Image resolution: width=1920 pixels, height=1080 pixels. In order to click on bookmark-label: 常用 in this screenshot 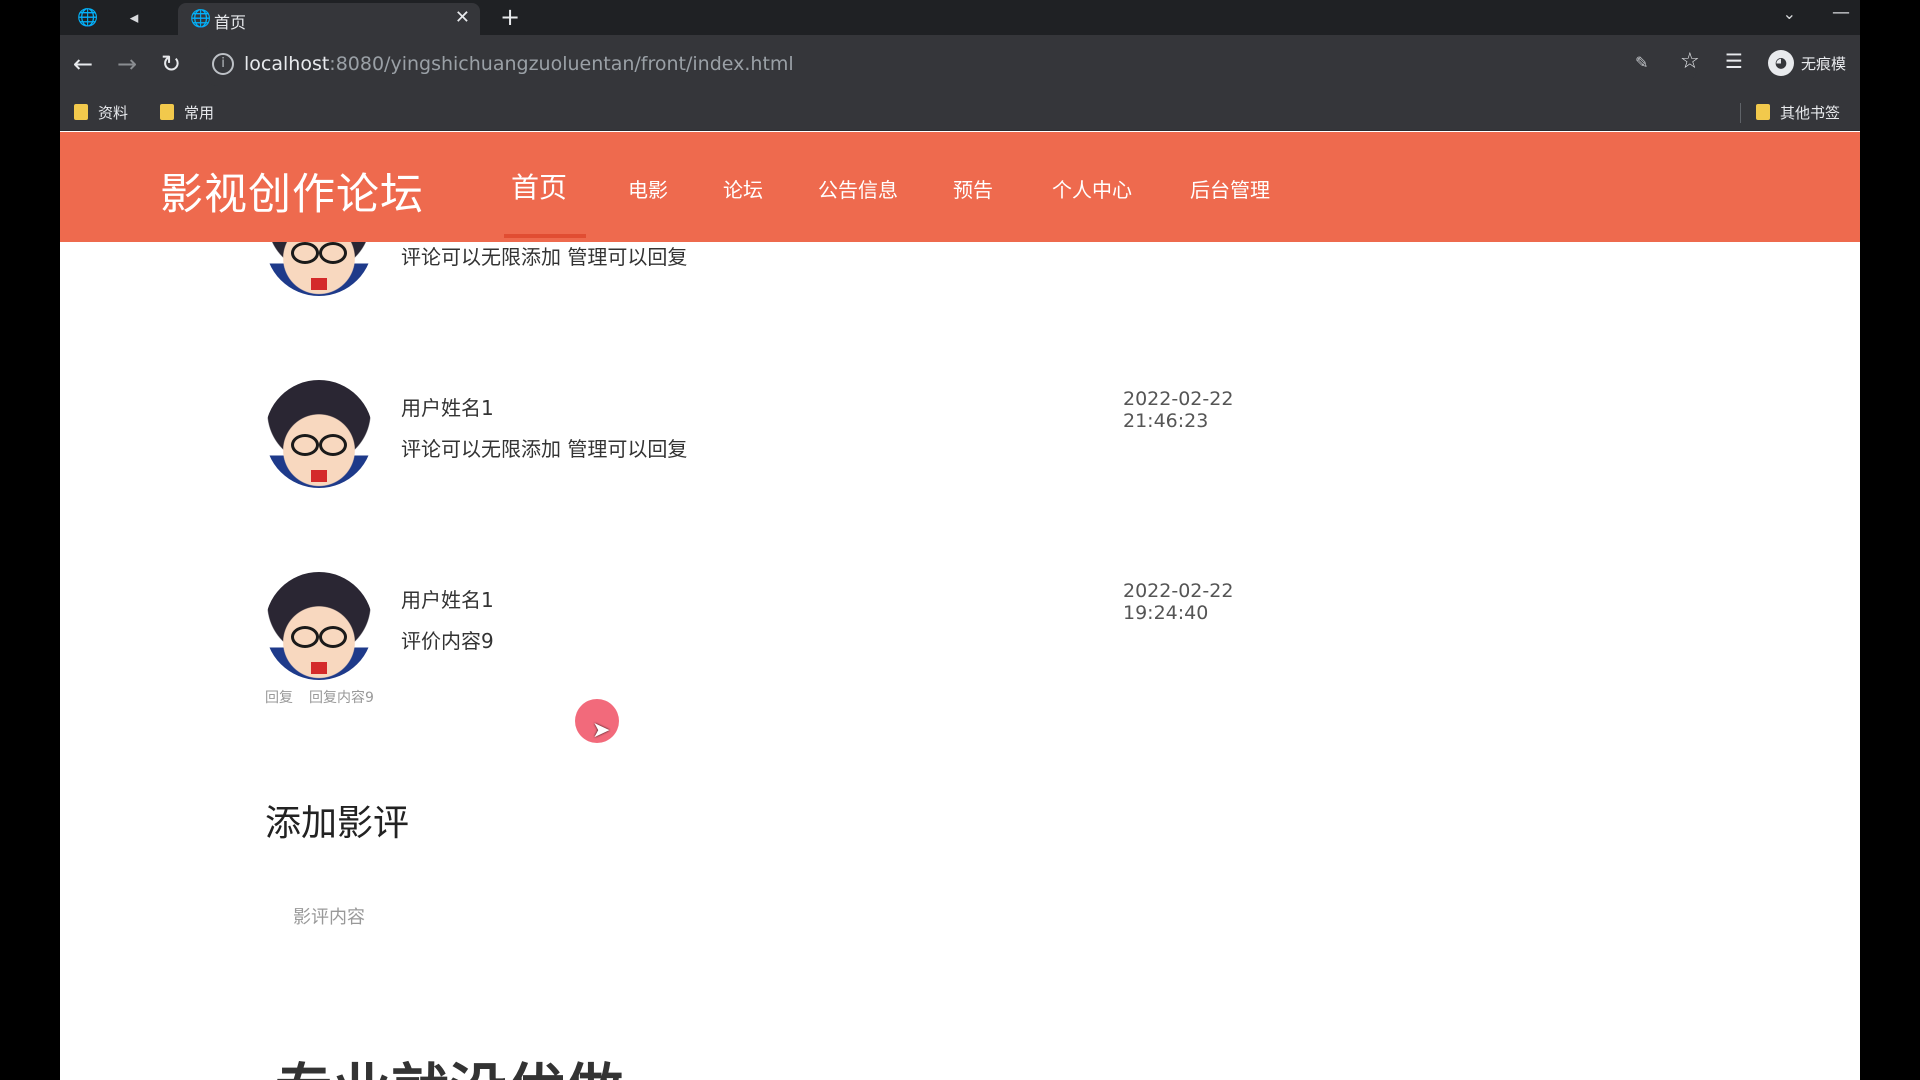, I will do `click(199, 113)`.